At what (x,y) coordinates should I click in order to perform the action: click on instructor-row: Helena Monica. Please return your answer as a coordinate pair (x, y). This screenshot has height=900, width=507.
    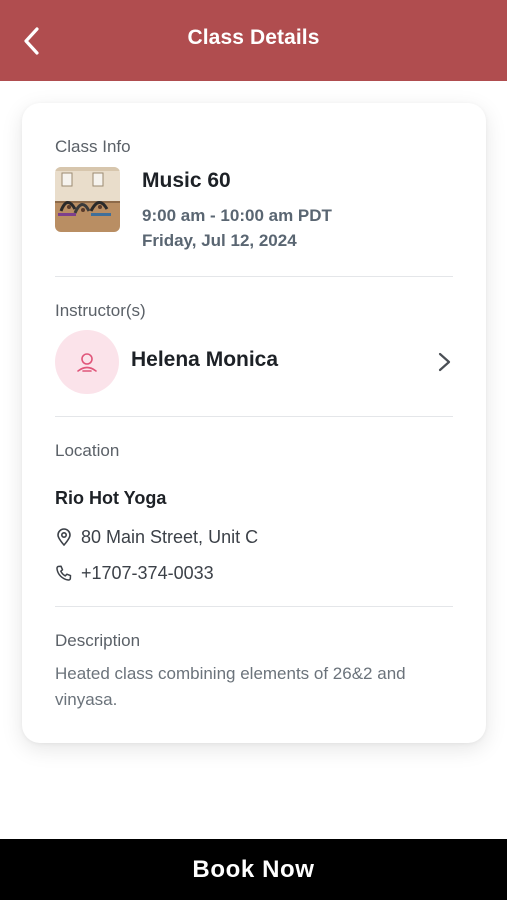
    Looking at the image, I should click on (254, 362).